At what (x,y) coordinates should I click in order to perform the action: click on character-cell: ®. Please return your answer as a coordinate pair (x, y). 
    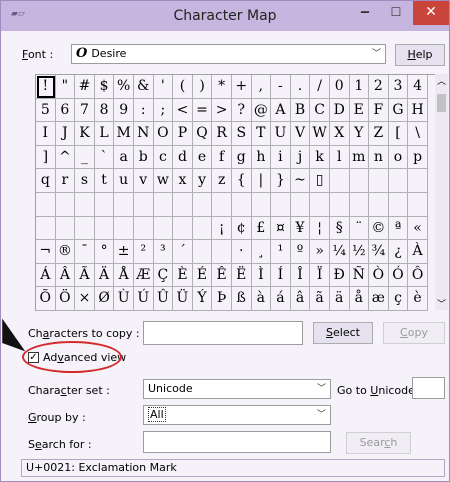
    Looking at the image, I should click on (65, 252).